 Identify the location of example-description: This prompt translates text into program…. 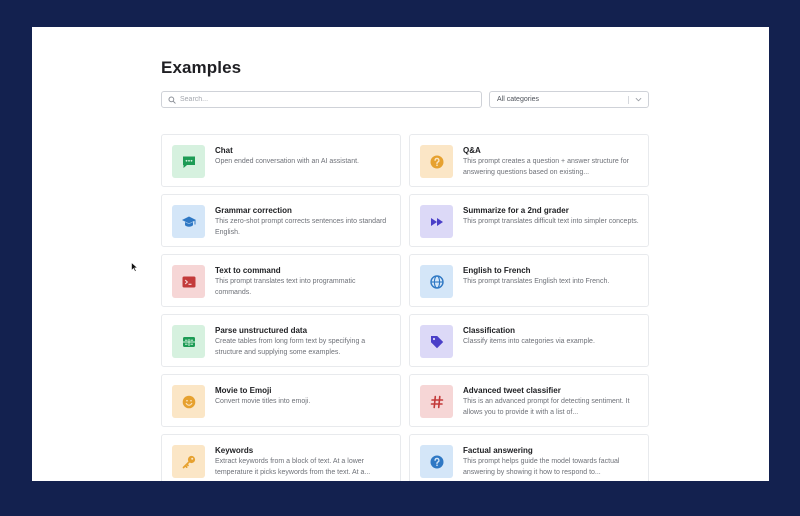
(285, 287).